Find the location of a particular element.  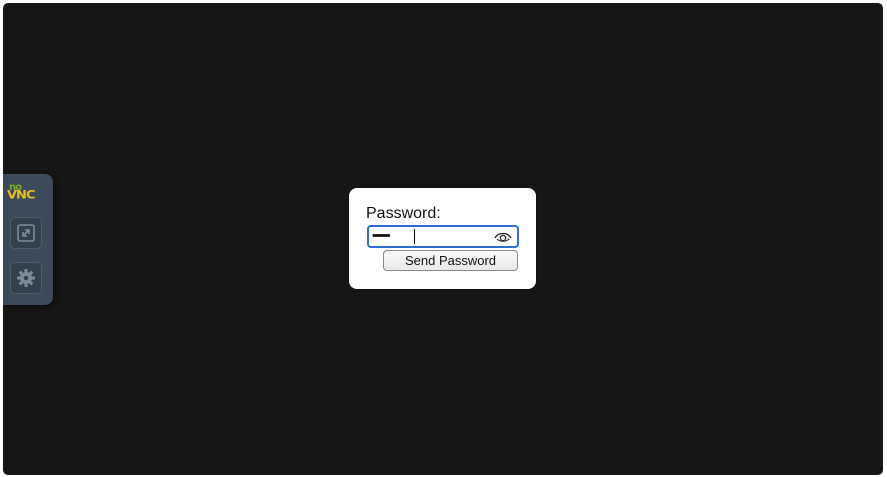

novnc-control-bar: no VNC is located at coordinates (28, 239).